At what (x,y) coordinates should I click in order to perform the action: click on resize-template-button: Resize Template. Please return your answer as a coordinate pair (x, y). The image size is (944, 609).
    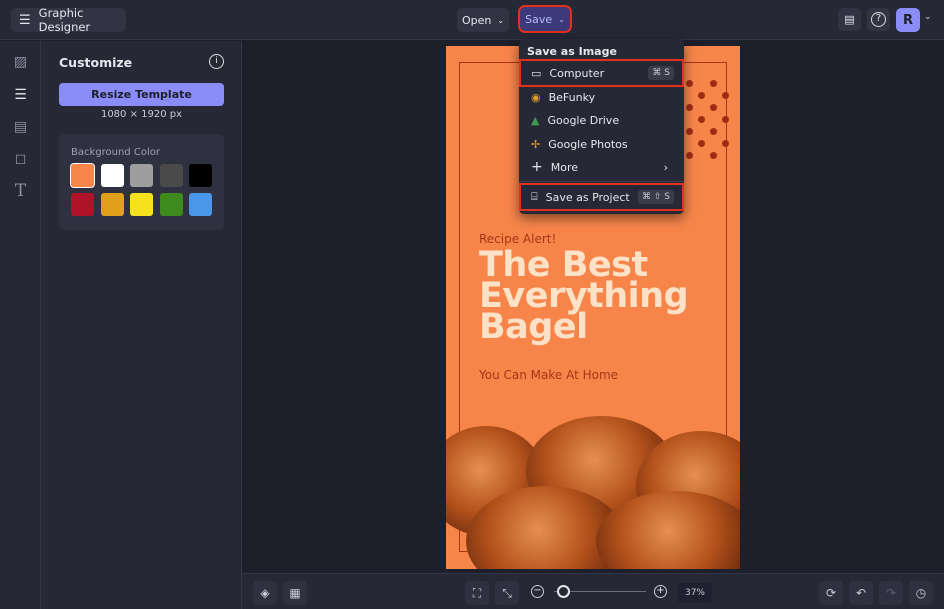
    Looking at the image, I should click on (141, 94).